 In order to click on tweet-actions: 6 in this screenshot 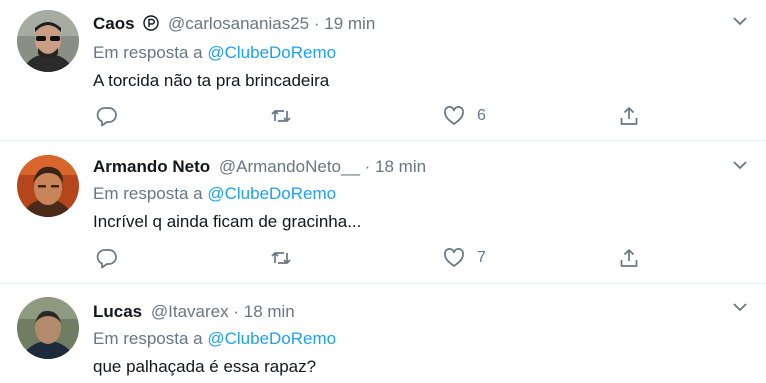, I will do `click(429, 116)`.